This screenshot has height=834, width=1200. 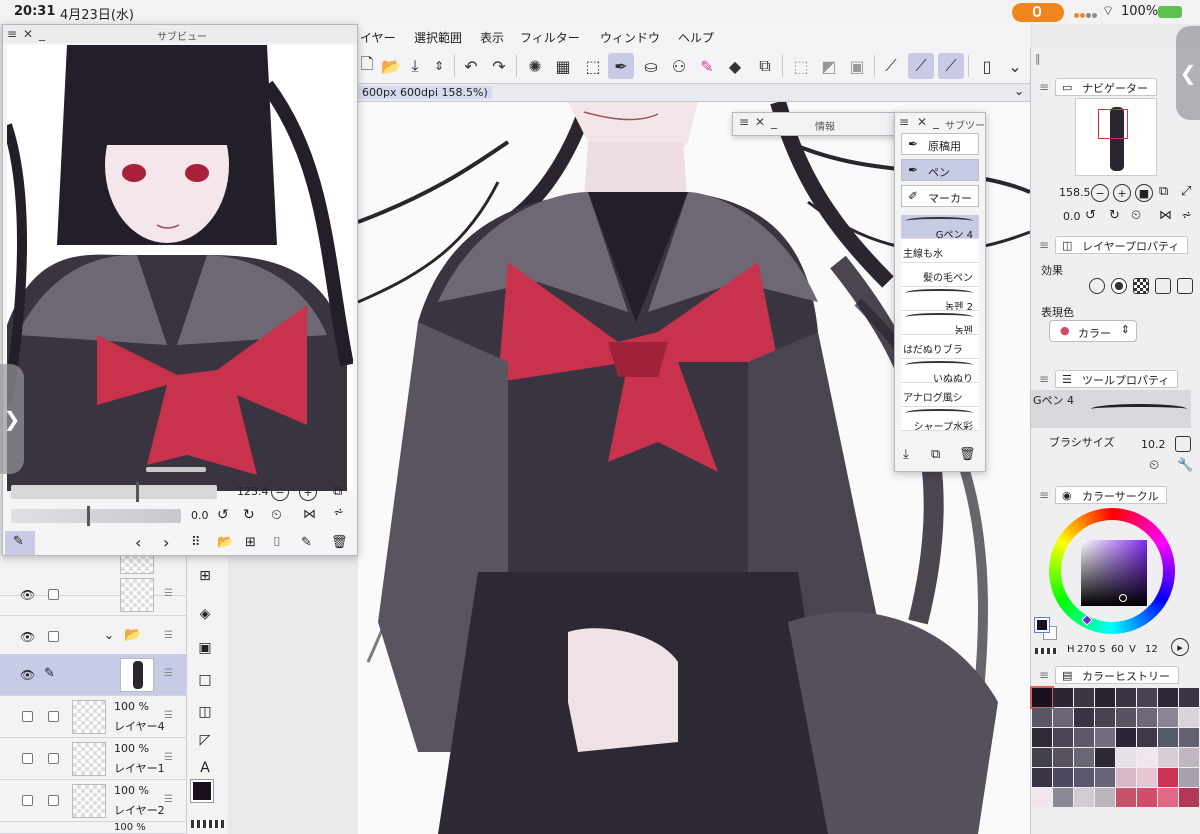 I want to click on fullscreen-icon: ⤢, so click(x=1186, y=191).